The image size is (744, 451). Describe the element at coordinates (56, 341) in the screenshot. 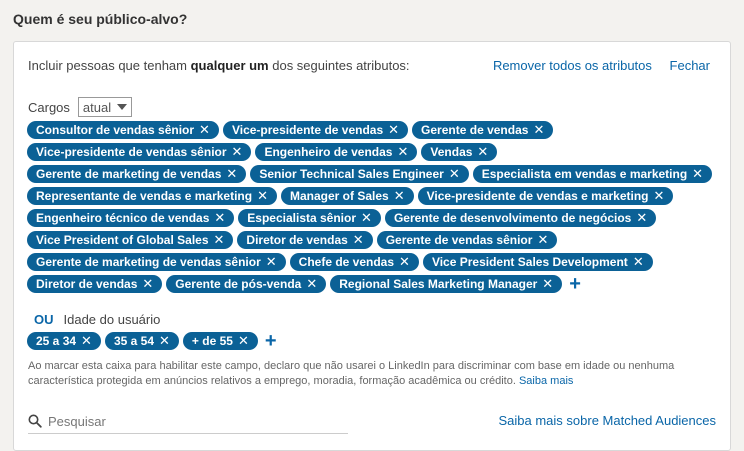

I see `chip-label: 25 a 34` at that location.